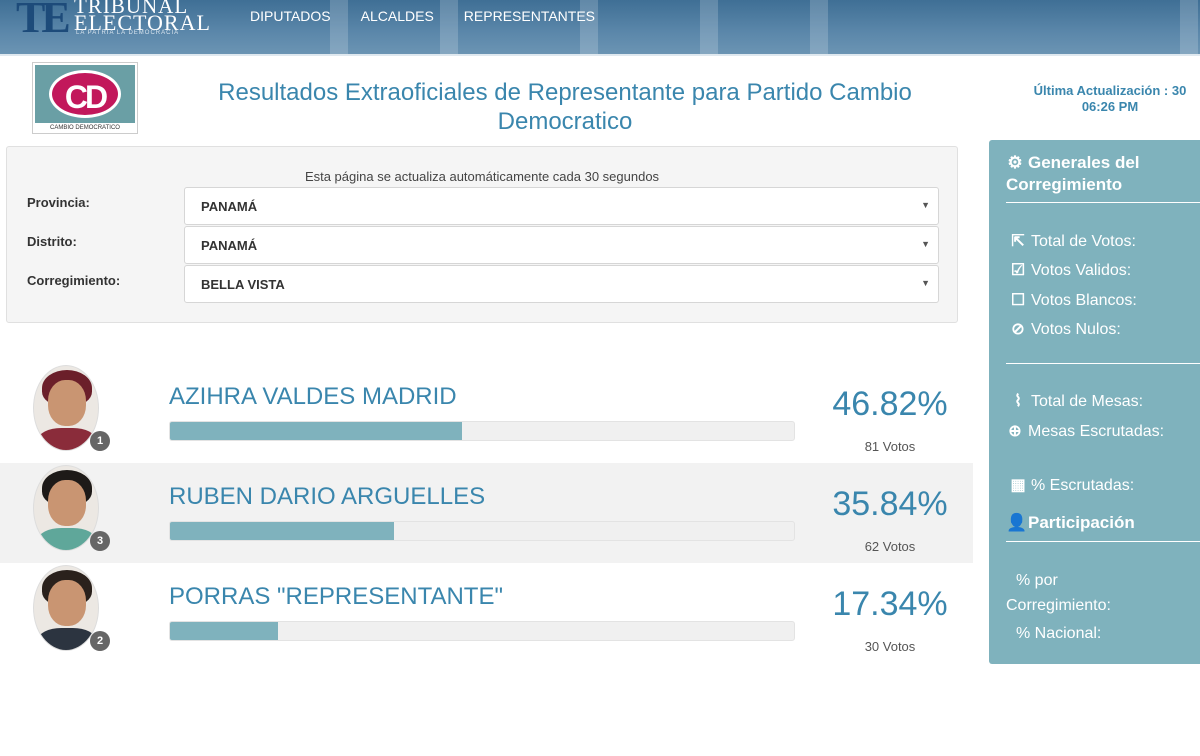 This screenshot has height=756, width=1200. What do you see at coordinates (43, 21) in the screenshot?
I see `te-logo-mark: TE` at bounding box center [43, 21].